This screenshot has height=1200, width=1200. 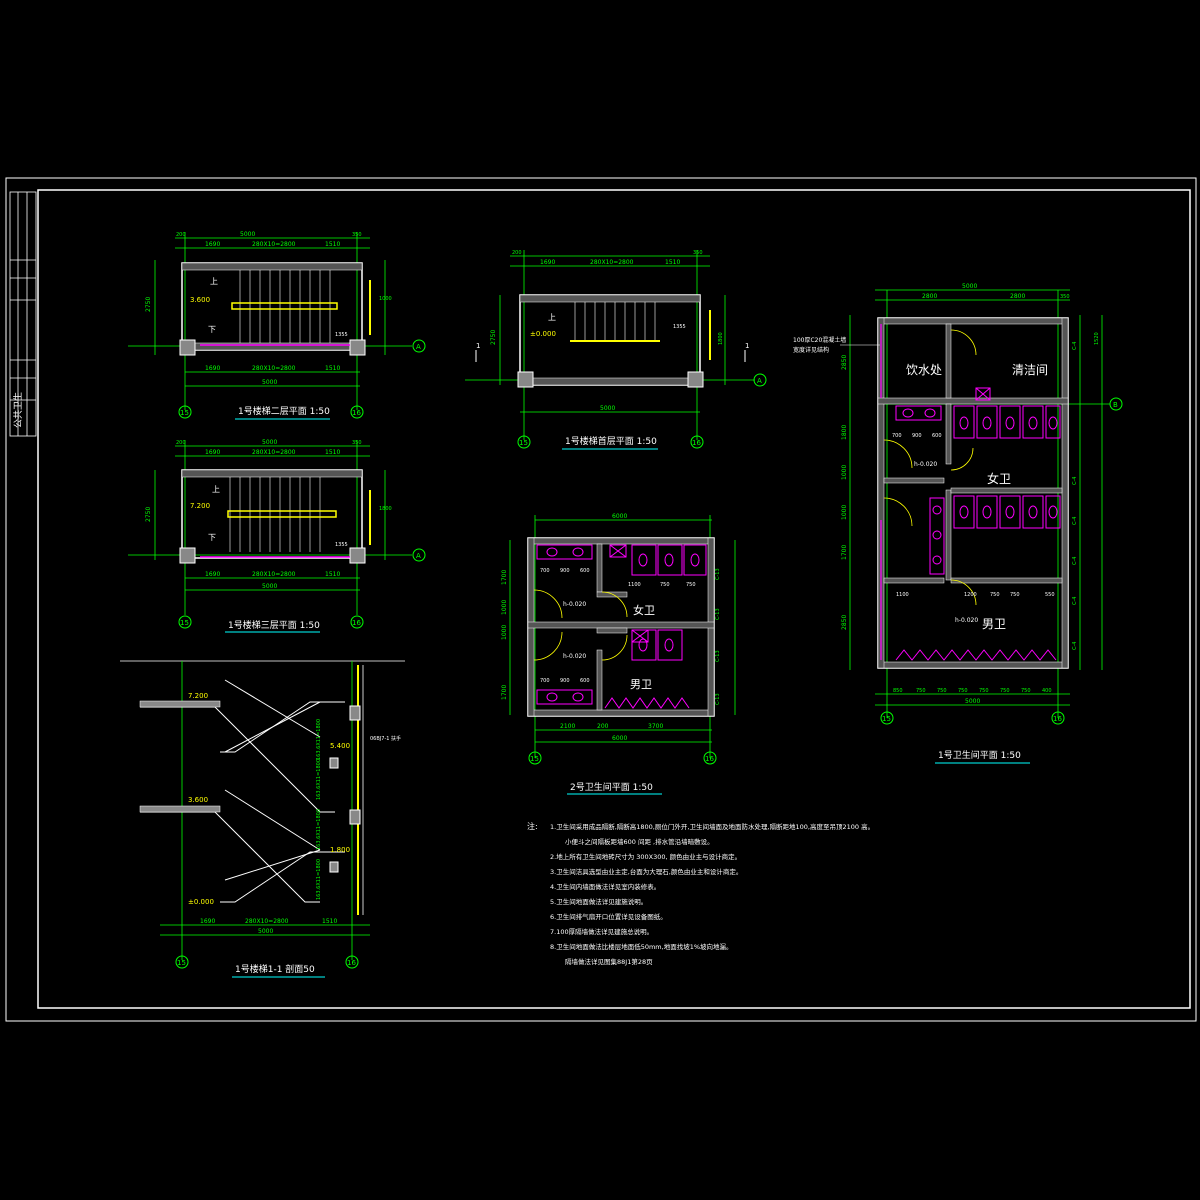 What do you see at coordinates (819, 340) in the screenshot?
I see `toilet-1-note-1: 100厚C20混凝土墙` at bounding box center [819, 340].